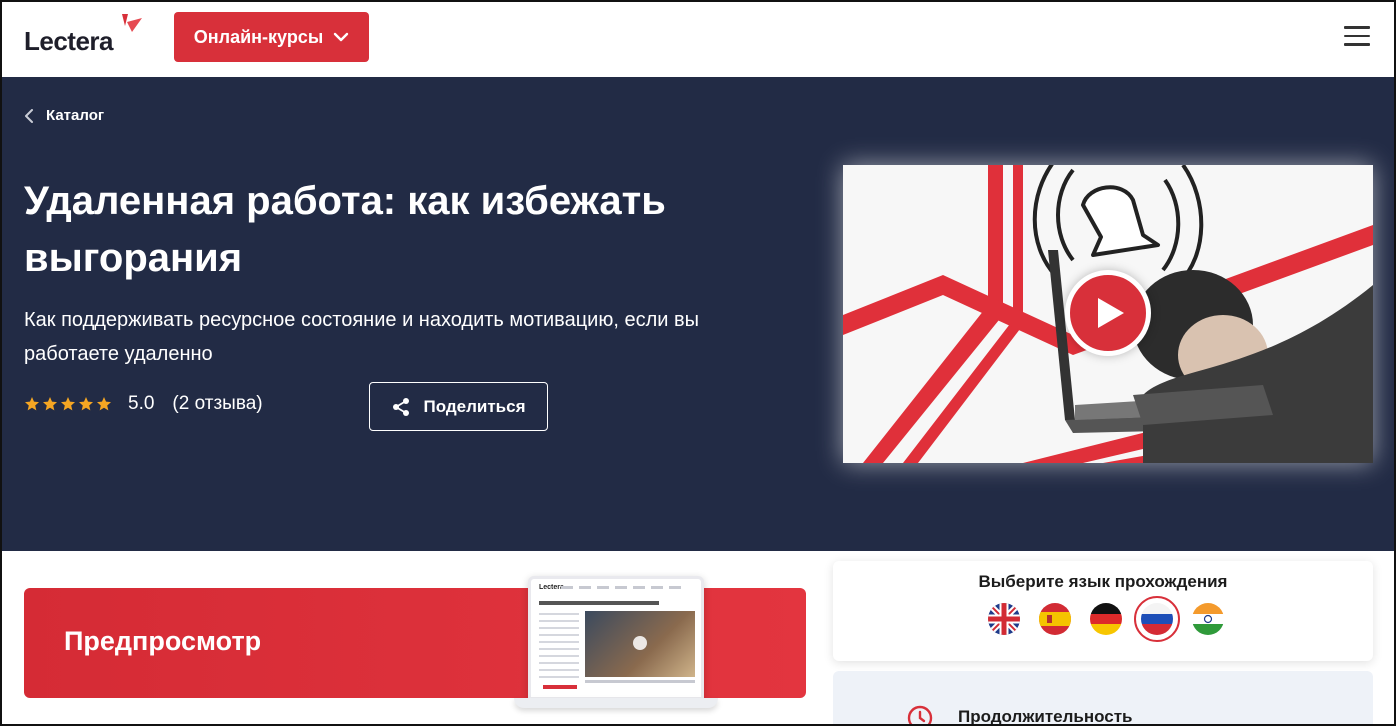 This screenshot has width=1396, height=726. I want to click on rating-value: 5.0, so click(141, 403).